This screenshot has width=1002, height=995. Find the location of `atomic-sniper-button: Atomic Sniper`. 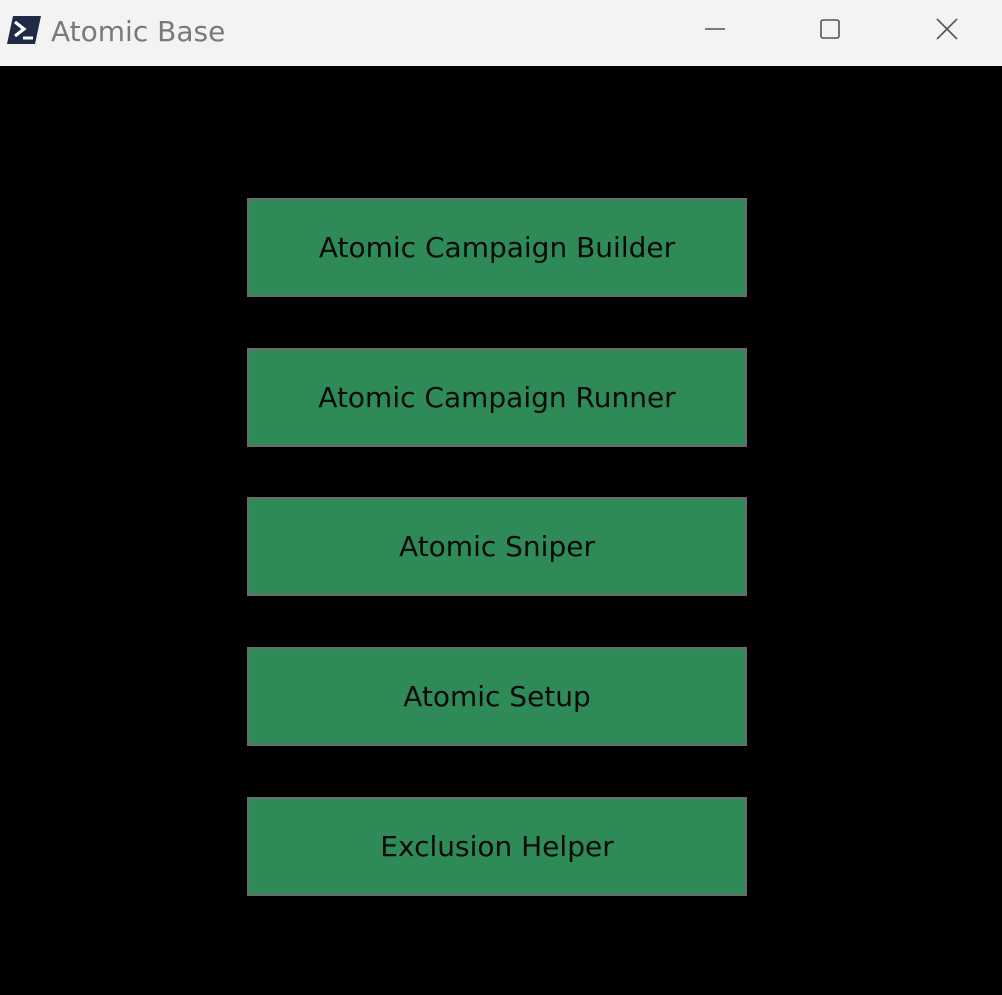

atomic-sniper-button: Atomic Sniper is located at coordinates (497, 546).